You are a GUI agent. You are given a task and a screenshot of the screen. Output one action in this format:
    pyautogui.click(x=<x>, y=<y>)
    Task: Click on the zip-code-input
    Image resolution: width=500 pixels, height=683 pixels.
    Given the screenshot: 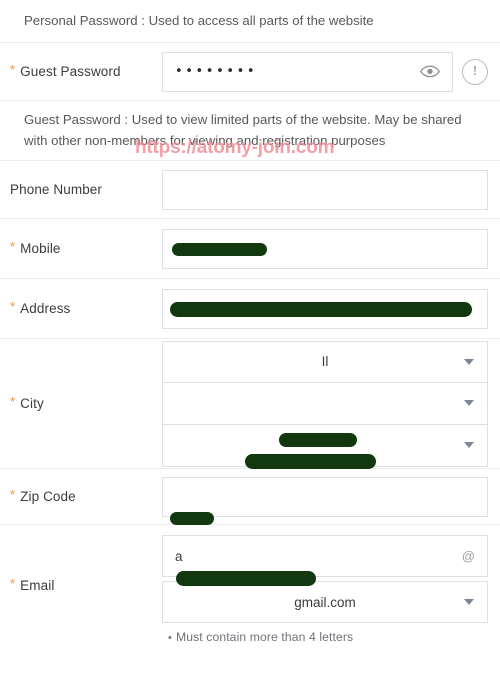 What is the action you would take?
    pyautogui.click(x=325, y=496)
    